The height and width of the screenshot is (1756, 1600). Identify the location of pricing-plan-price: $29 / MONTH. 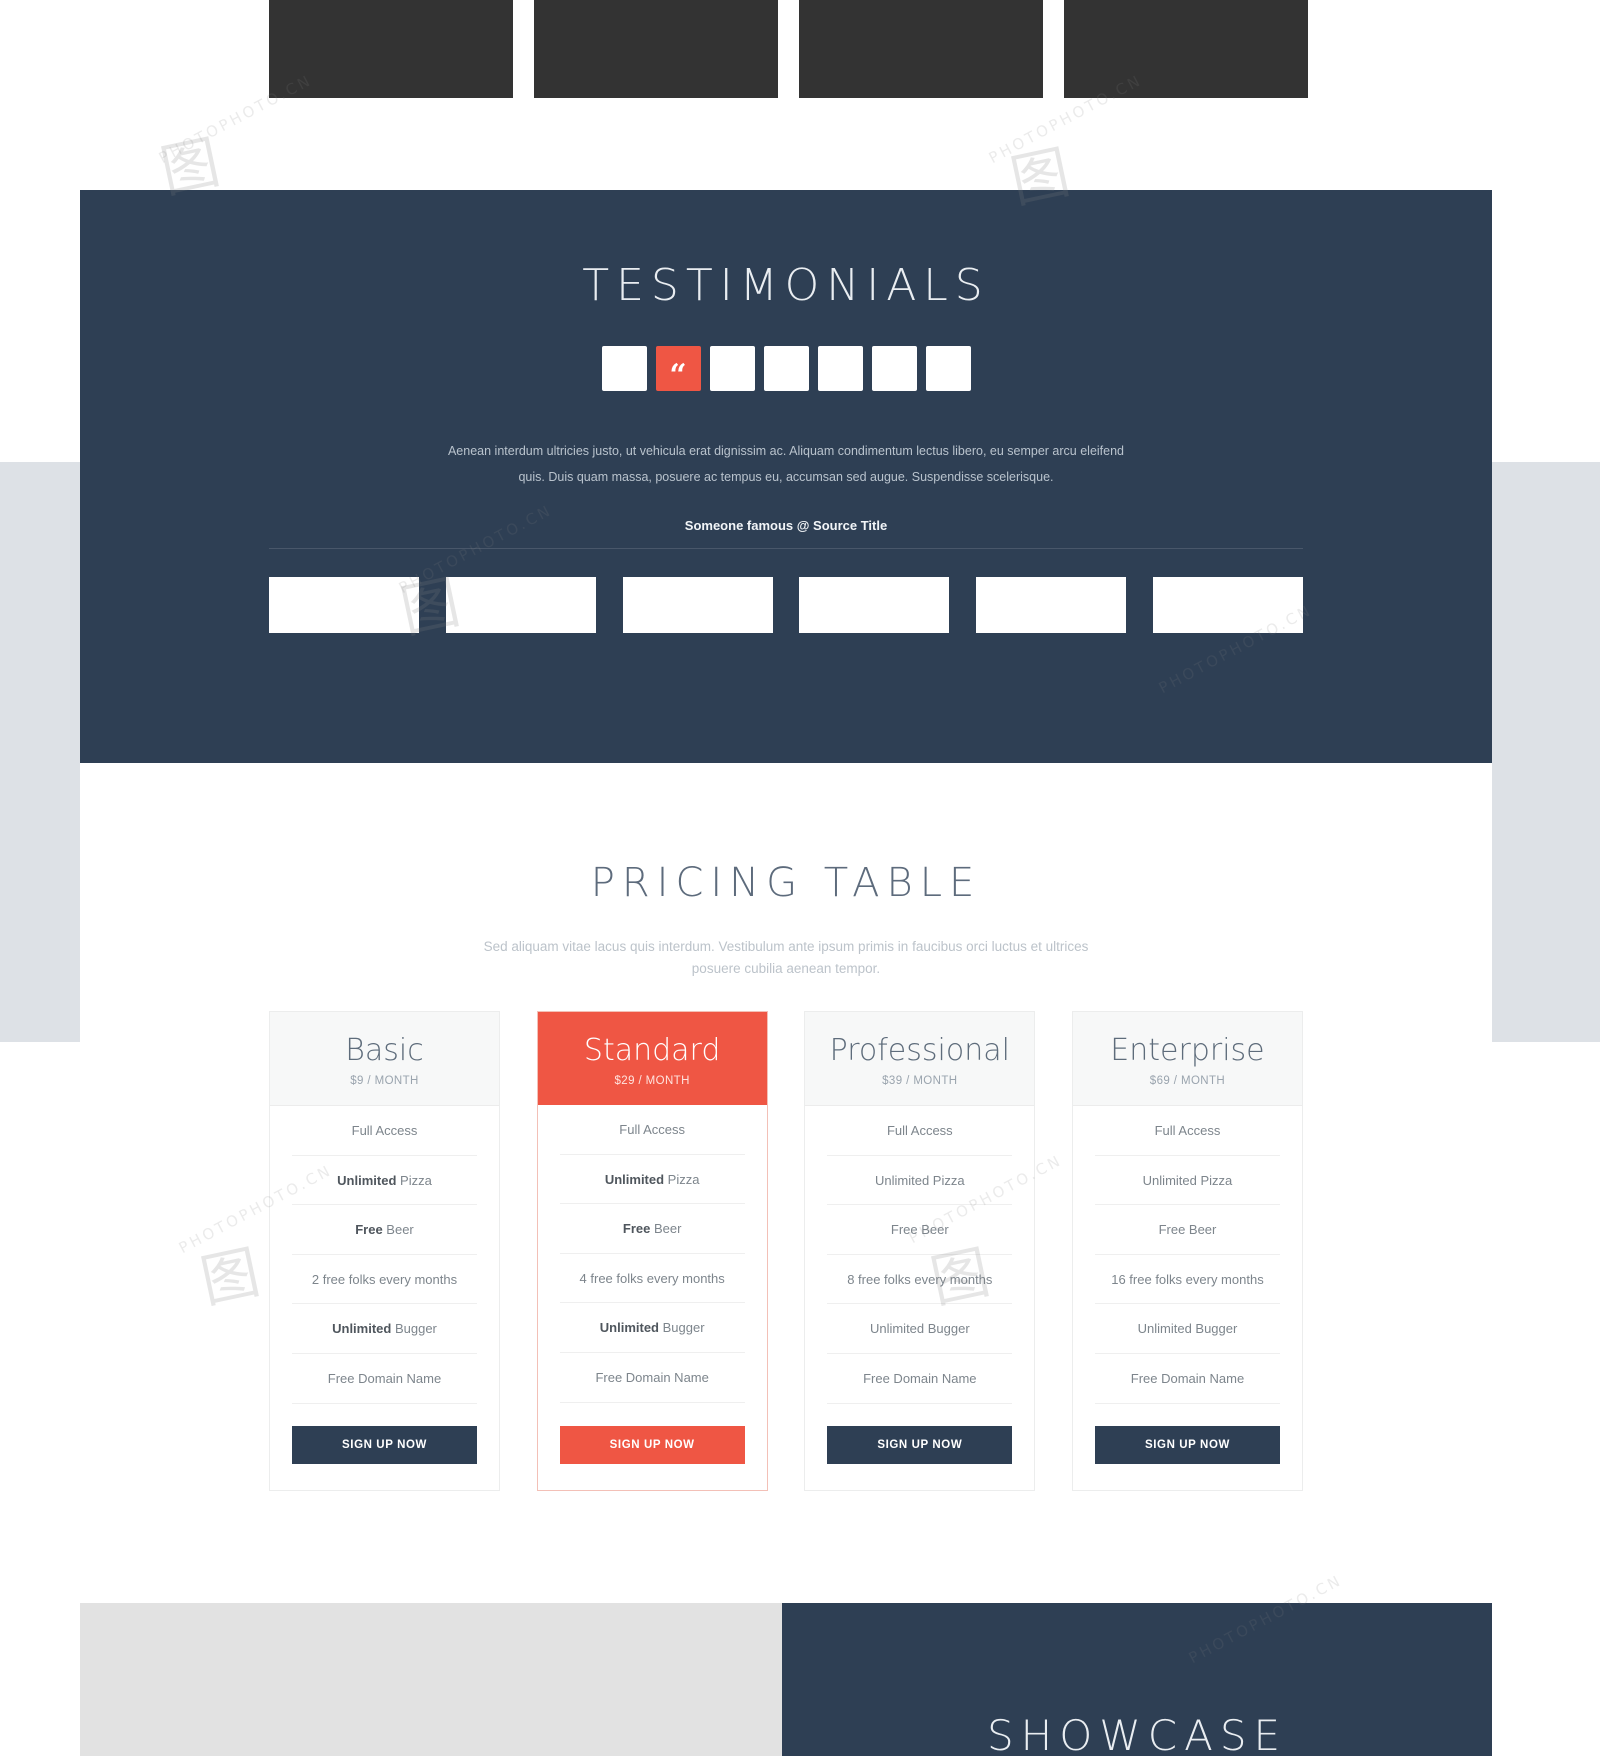
(652, 1081).